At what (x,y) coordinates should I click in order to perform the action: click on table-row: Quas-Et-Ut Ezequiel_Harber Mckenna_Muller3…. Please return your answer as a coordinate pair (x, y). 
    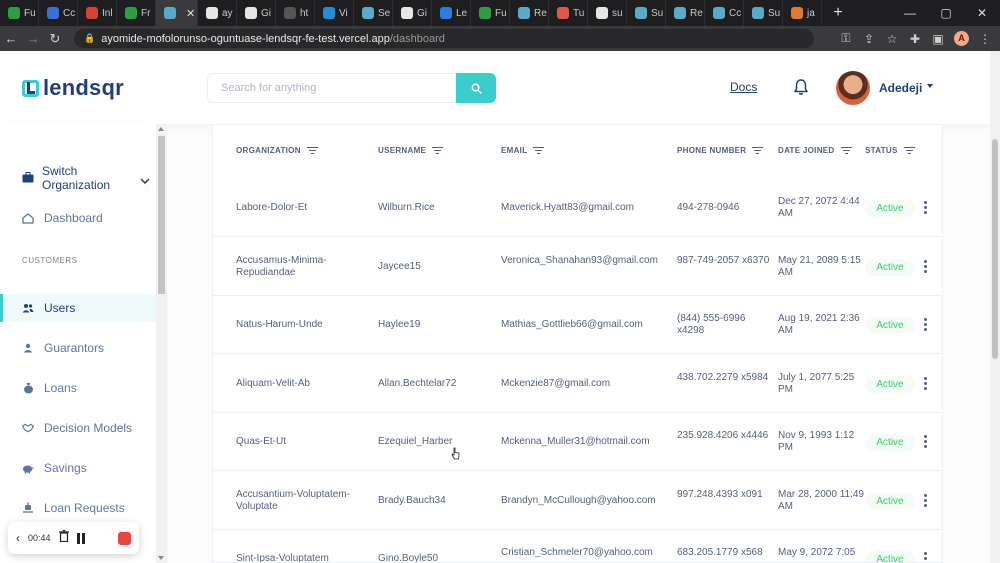
    Looking at the image, I should click on (577, 442).